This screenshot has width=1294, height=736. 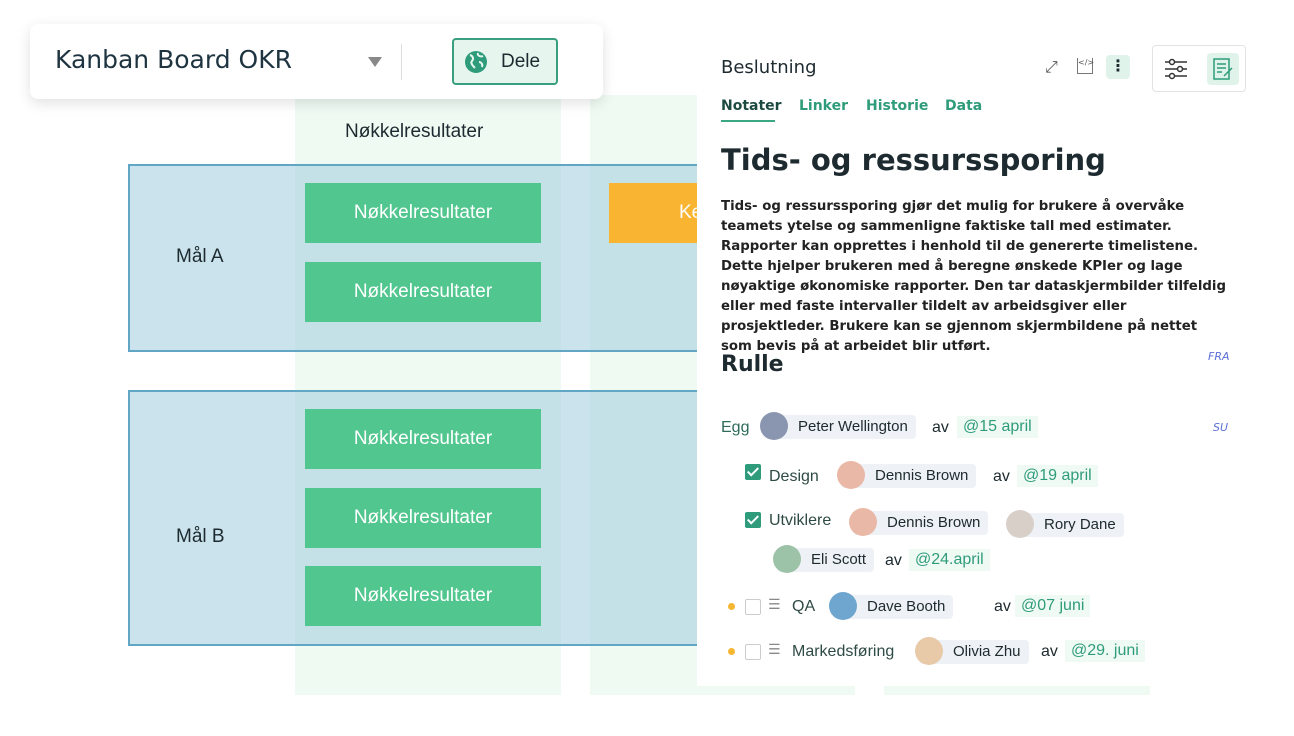 What do you see at coordinates (1080, 524) in the screenshot?
I see `person-name: Rory Dane` at bounding box center [1080, 524].